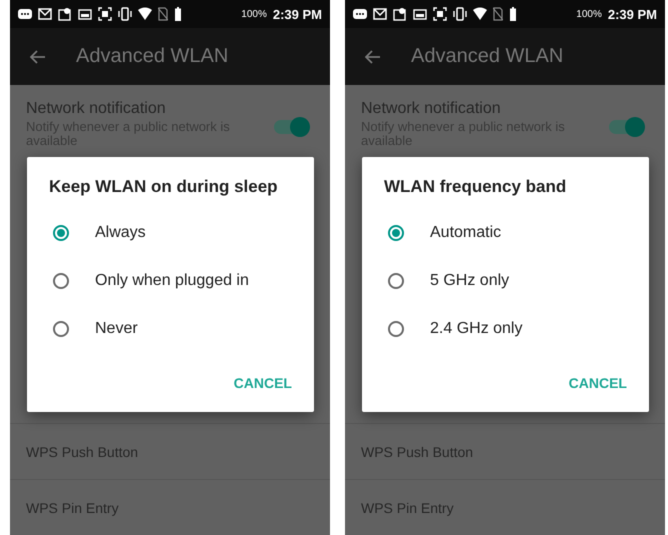 This screenshot has width=668, height=535. What do you see at coordinates (466, 233) in the screenshot?
I see `option-label: Automatic` at bounding box center [466, 233].